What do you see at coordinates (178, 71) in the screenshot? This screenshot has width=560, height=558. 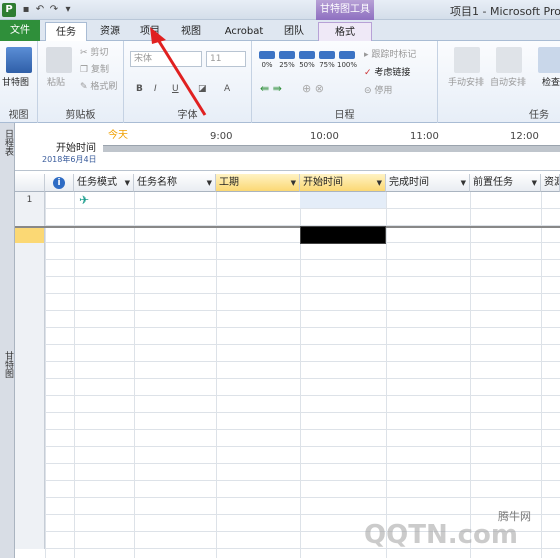 I see `annotation-arrow` at bounding box center [178, 71].